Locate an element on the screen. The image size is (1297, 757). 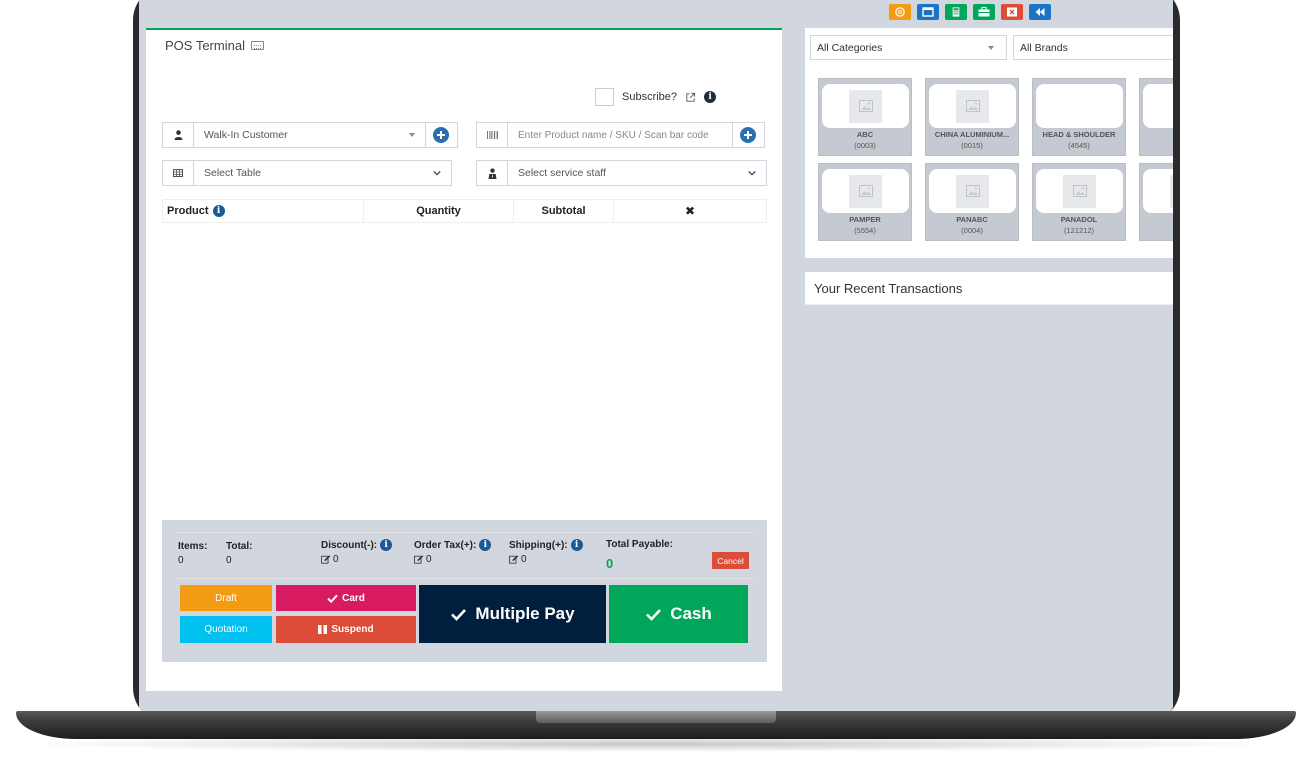
external-link-icon is located at coordinates (690, 97).